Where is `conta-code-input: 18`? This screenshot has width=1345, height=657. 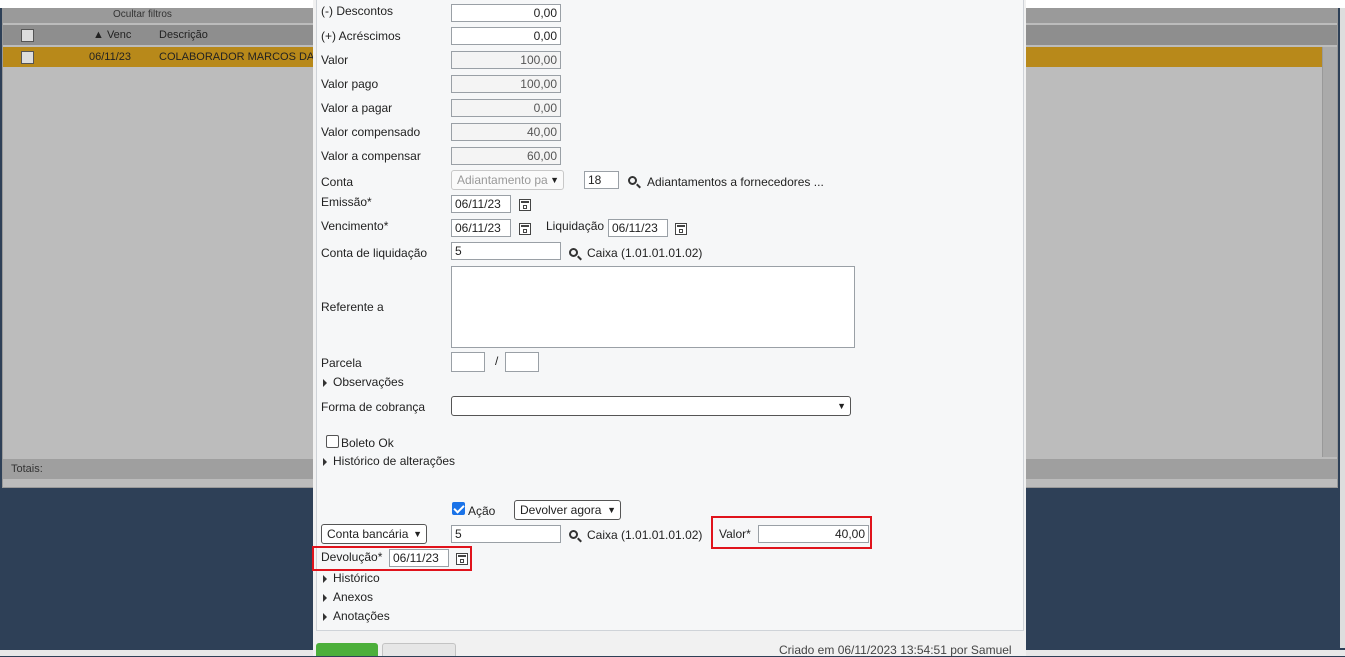
conta-code-input: 18 is located at coordinates (601, 180).